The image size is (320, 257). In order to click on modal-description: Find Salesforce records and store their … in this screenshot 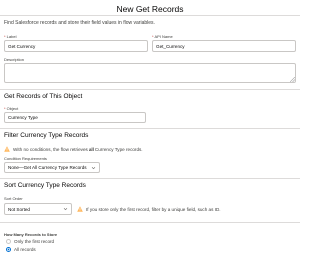, I will do `click(79, 23)`.